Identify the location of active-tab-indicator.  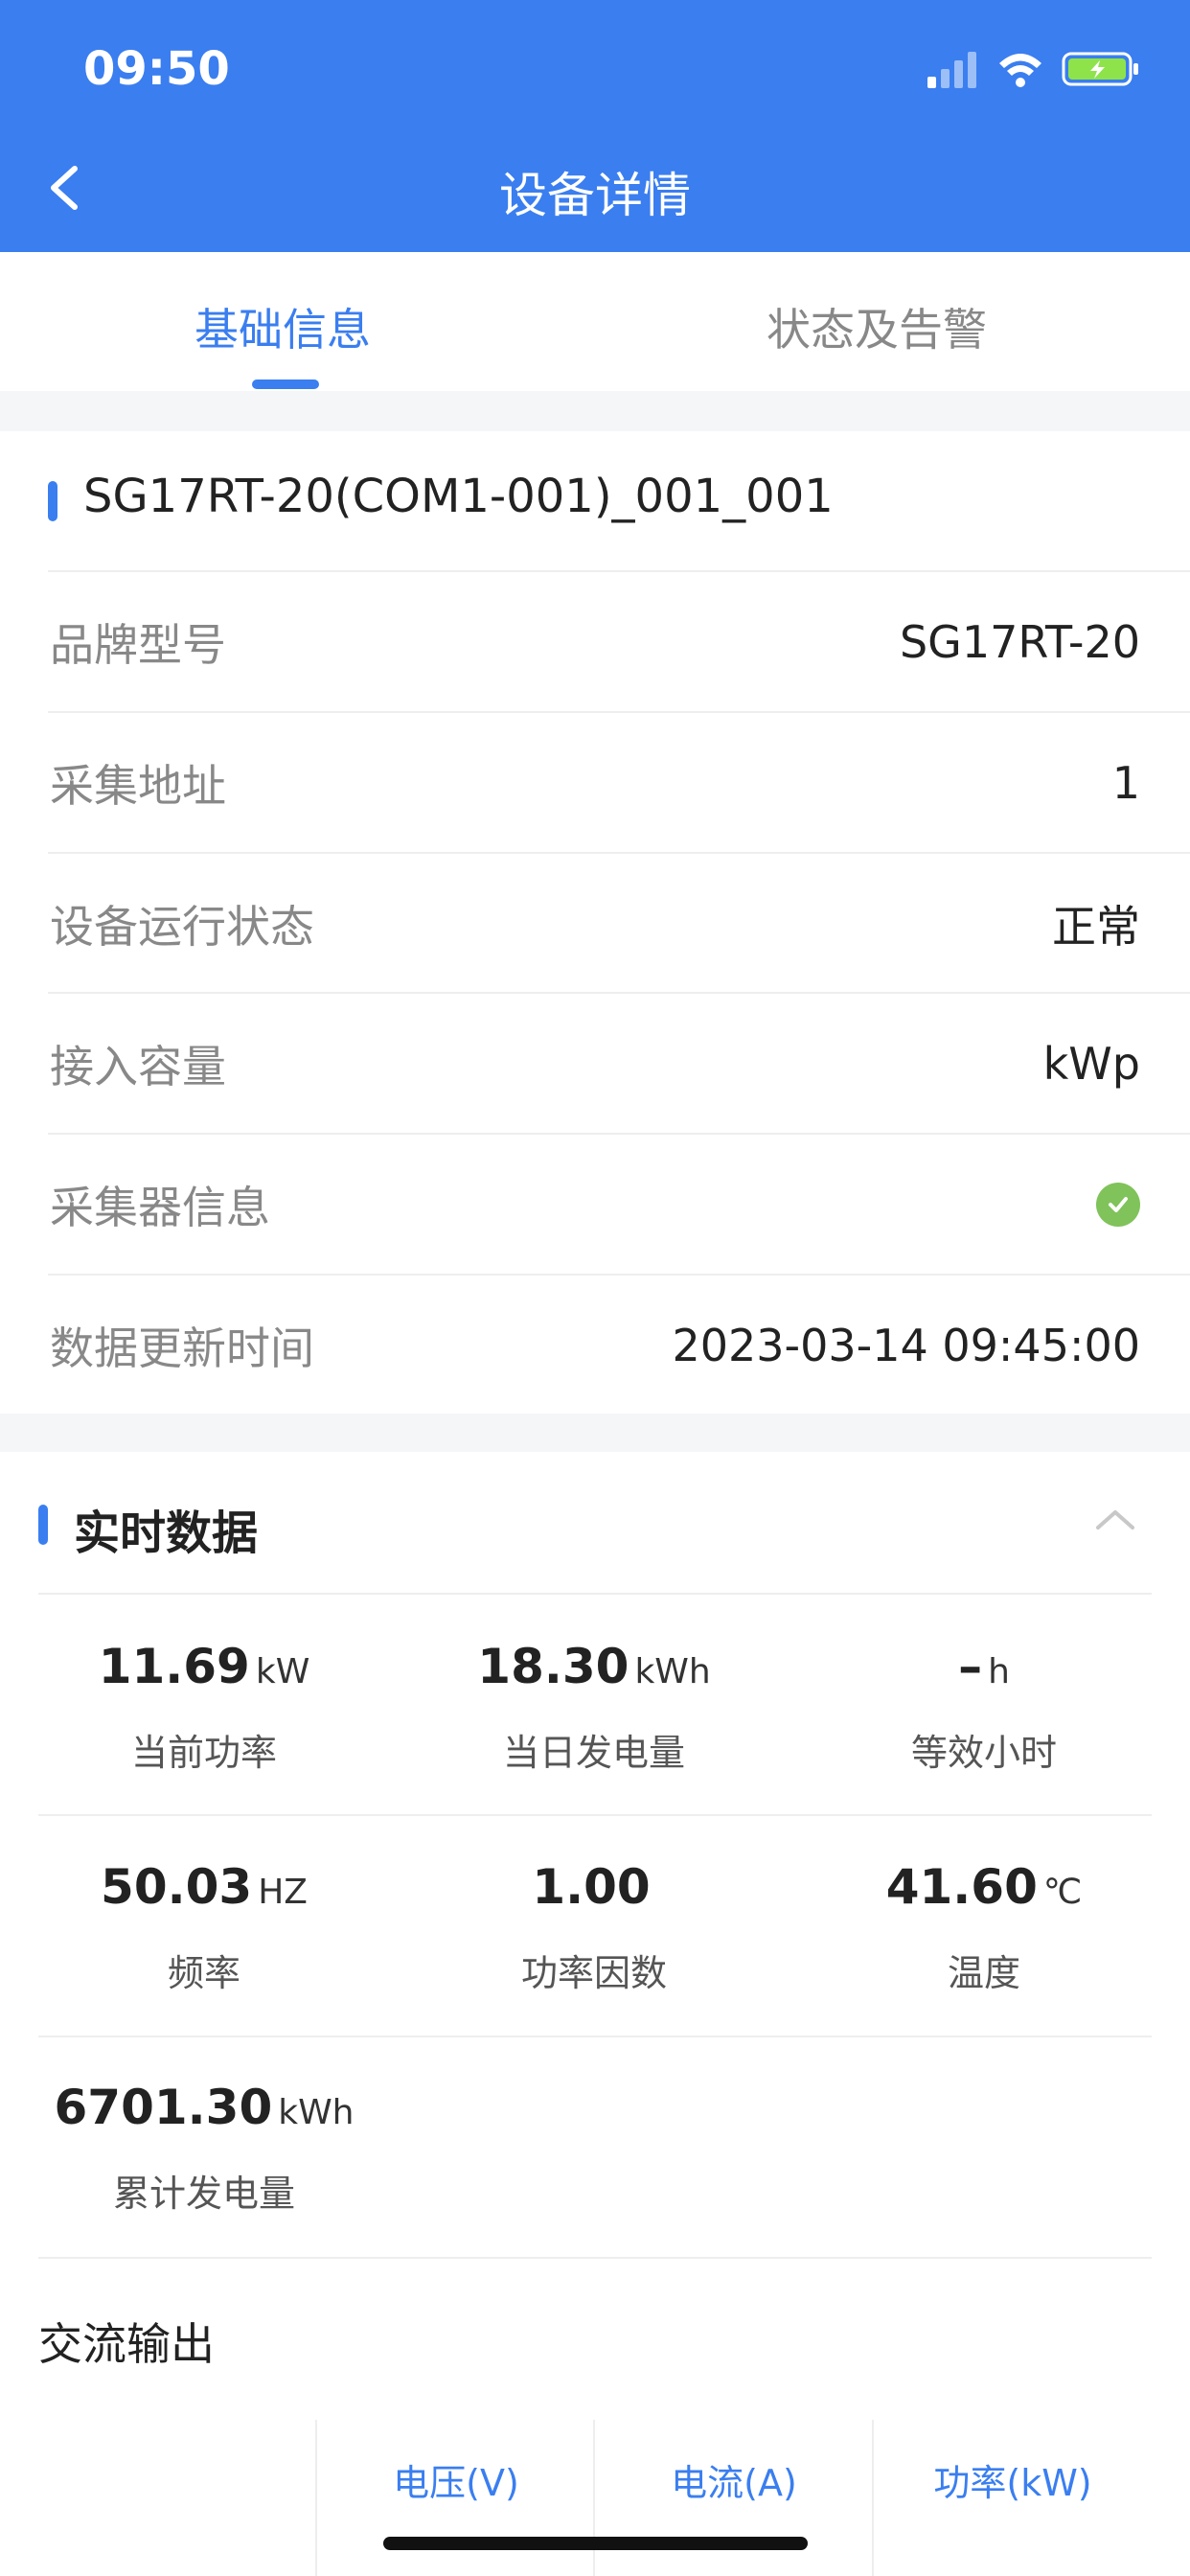
(286, 384).